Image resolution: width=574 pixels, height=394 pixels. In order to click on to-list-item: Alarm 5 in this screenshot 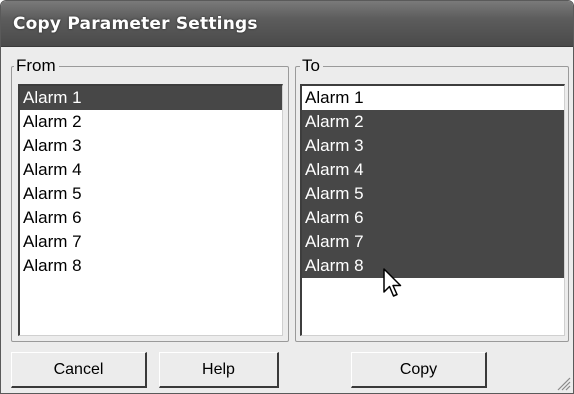, I will do `click(433, 194)`.